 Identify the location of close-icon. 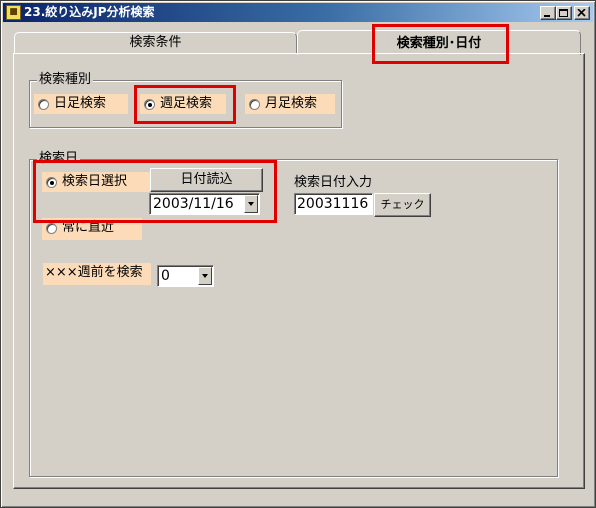
(581, 13).